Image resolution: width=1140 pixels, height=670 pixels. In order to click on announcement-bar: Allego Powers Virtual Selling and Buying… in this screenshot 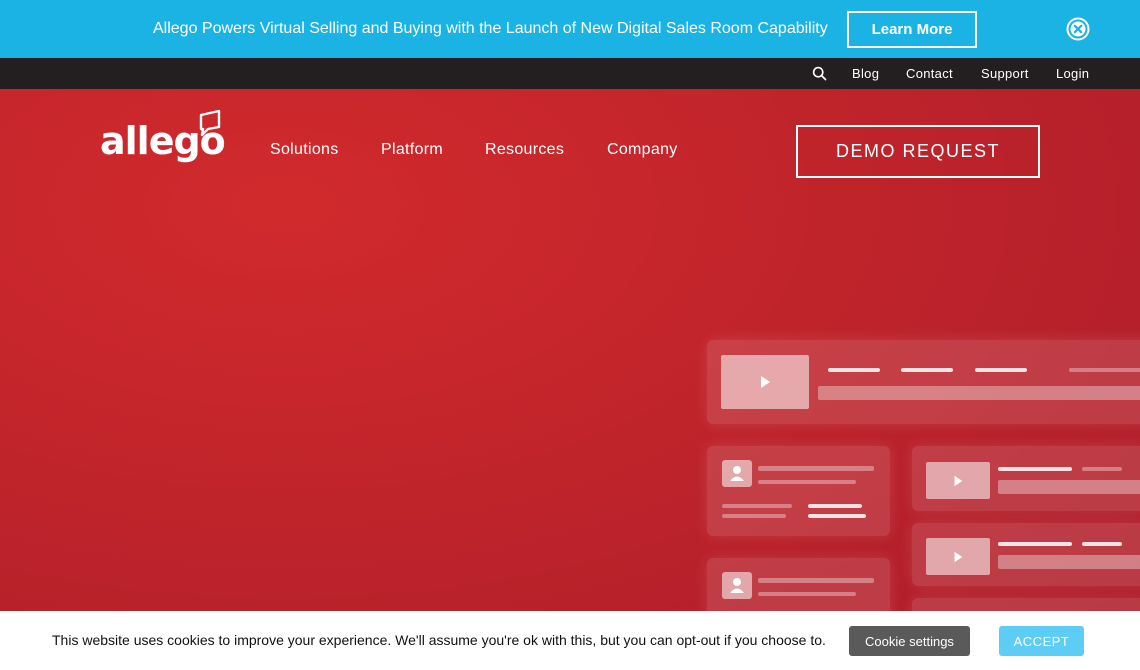, I will do `click(570, 29)`.